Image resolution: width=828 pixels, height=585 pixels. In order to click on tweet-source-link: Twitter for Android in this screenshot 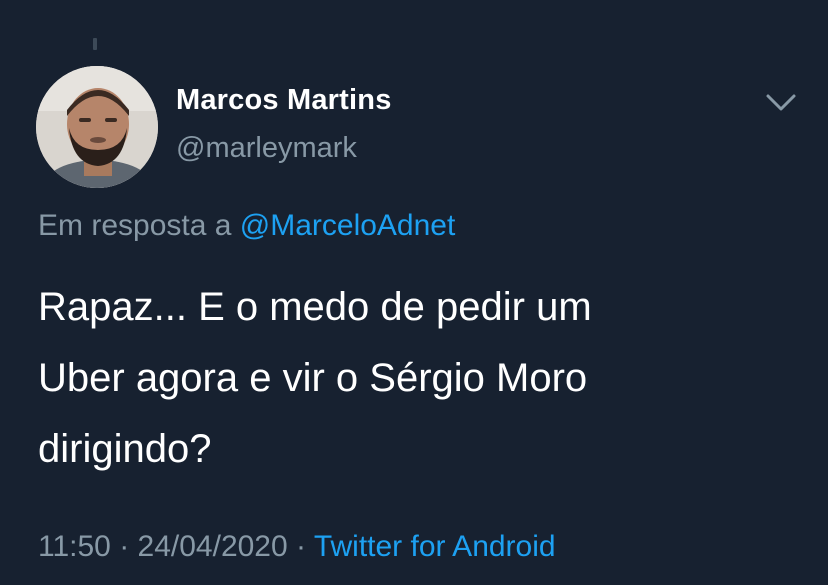, I will do `click(435, 546)`.